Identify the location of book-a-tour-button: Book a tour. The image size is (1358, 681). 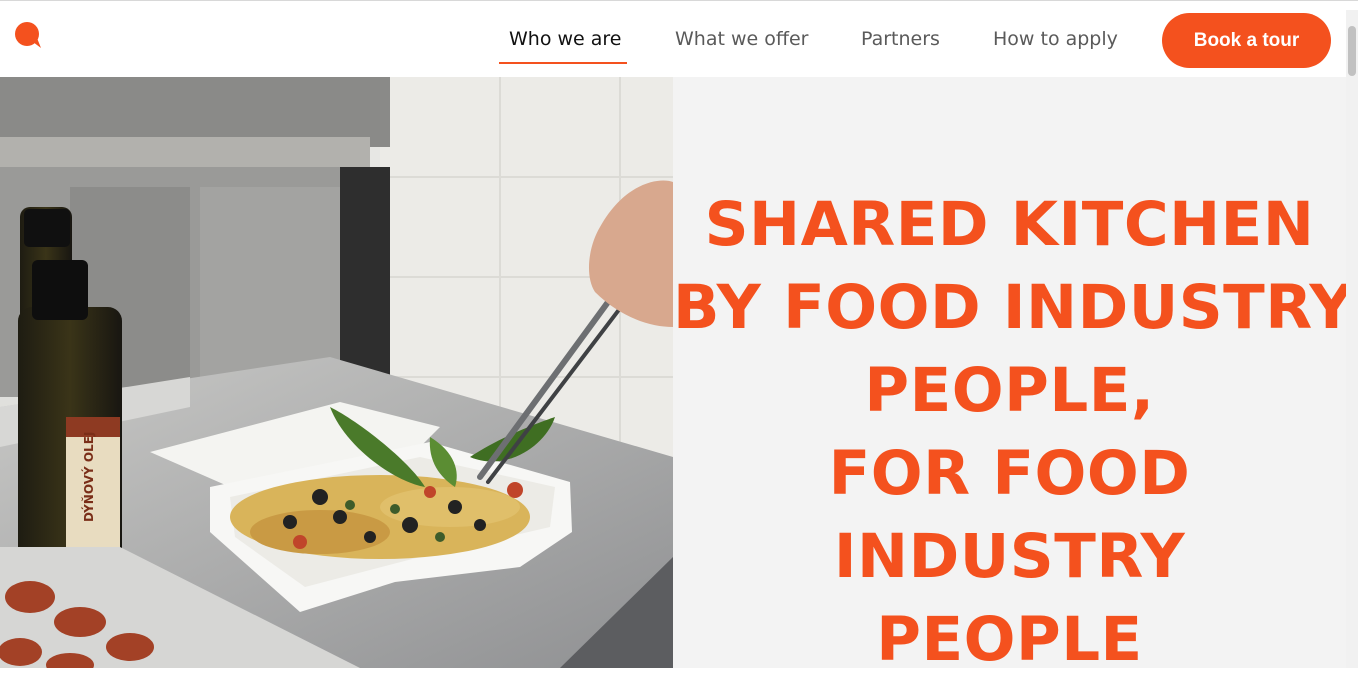
(1246, 40).